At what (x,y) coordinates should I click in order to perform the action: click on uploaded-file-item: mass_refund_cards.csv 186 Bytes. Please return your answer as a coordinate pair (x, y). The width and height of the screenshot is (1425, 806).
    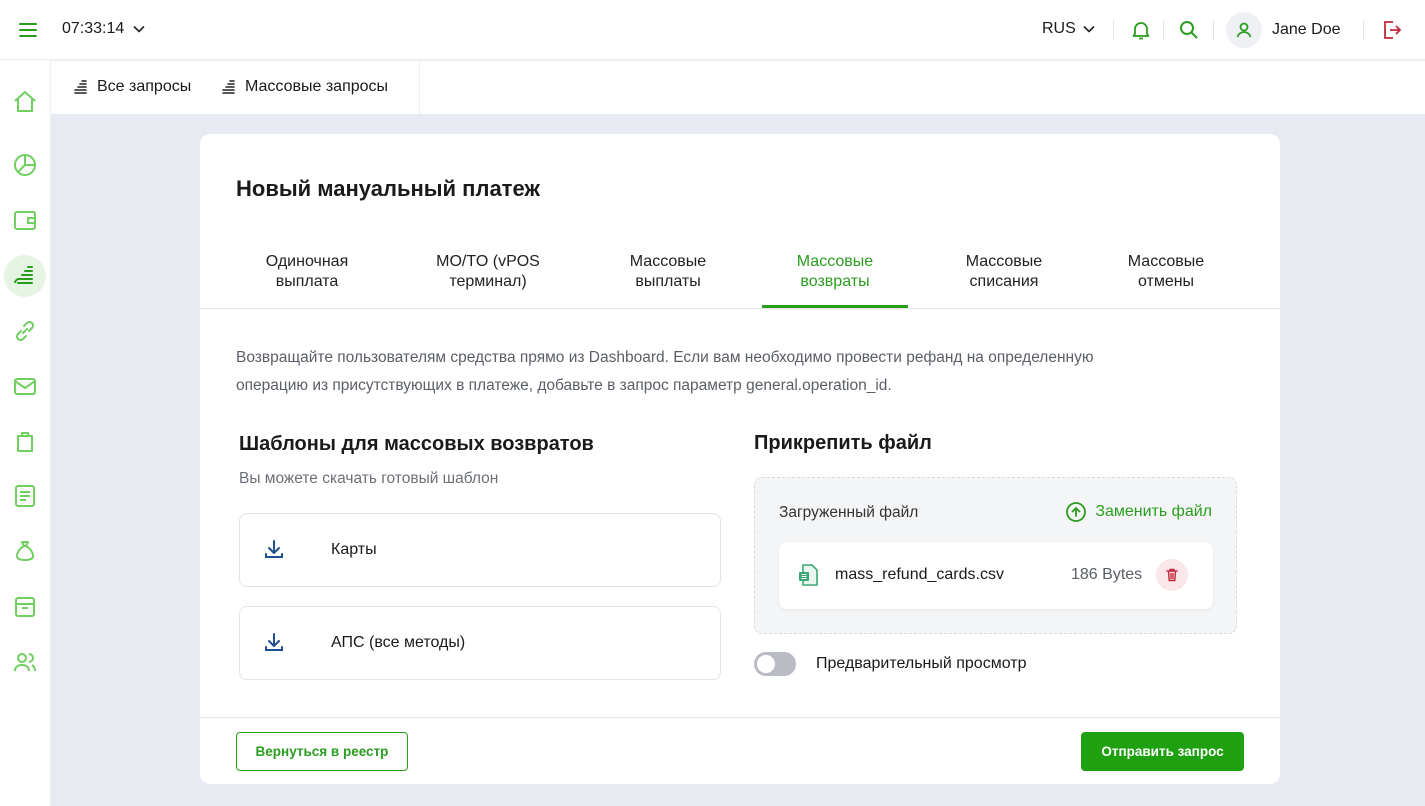
    Looking at the image, I should click on (996, 575).